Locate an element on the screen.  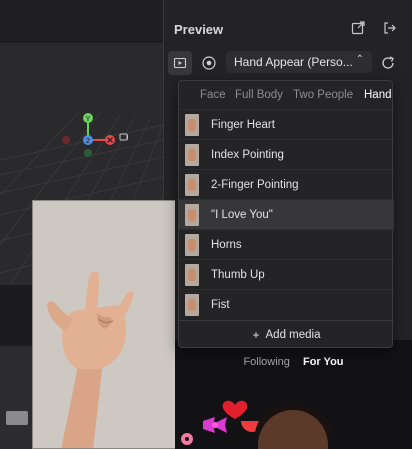
refresh-button is located at coordinates (388, 63).